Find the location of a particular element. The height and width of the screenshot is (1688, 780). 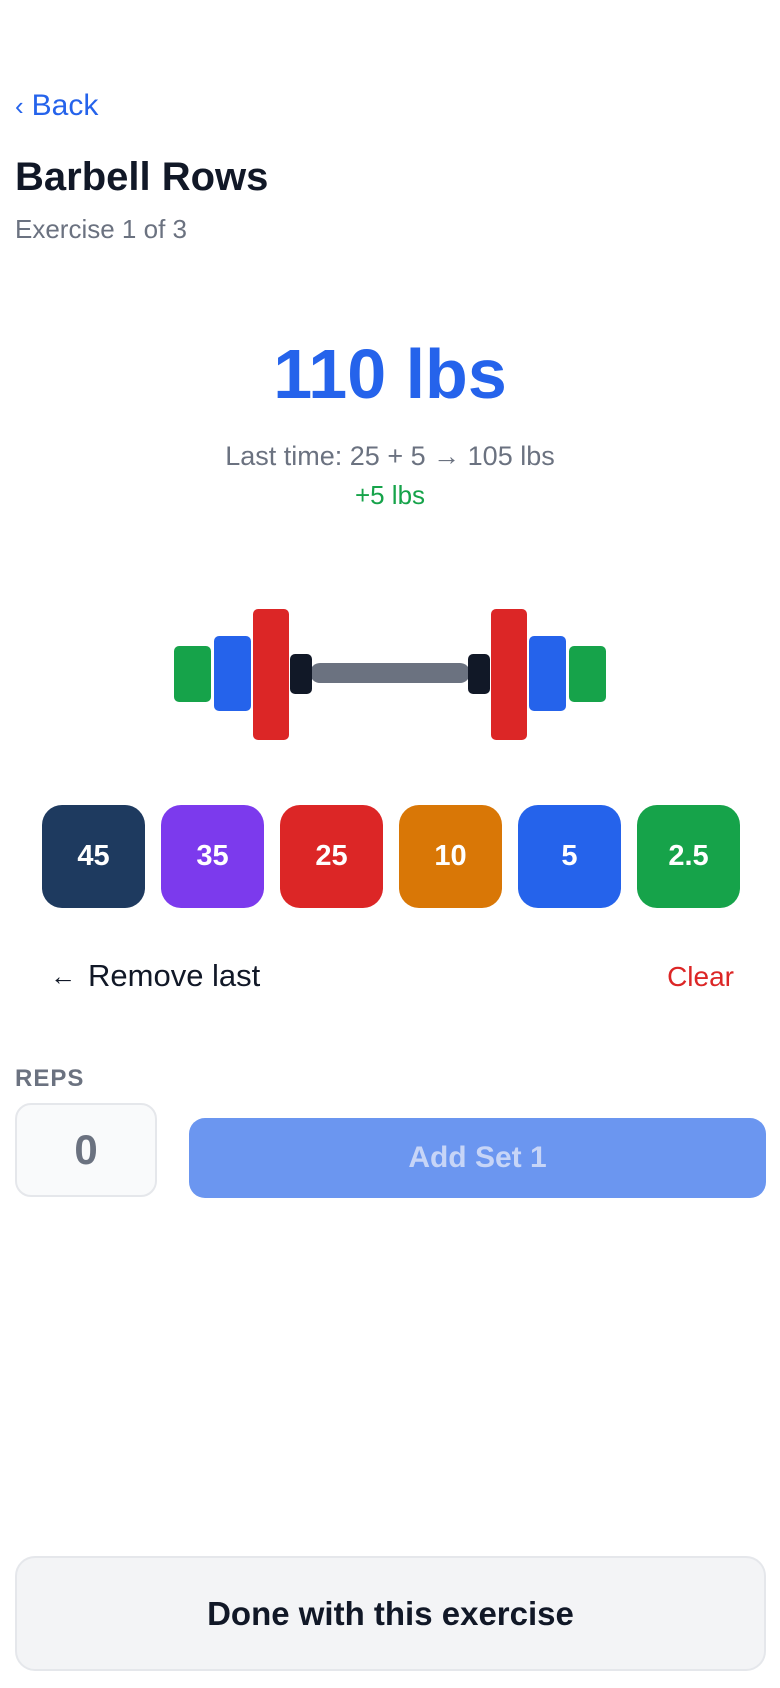

add-set-button: Add Set 1 is located at coordinates (477, 1158).